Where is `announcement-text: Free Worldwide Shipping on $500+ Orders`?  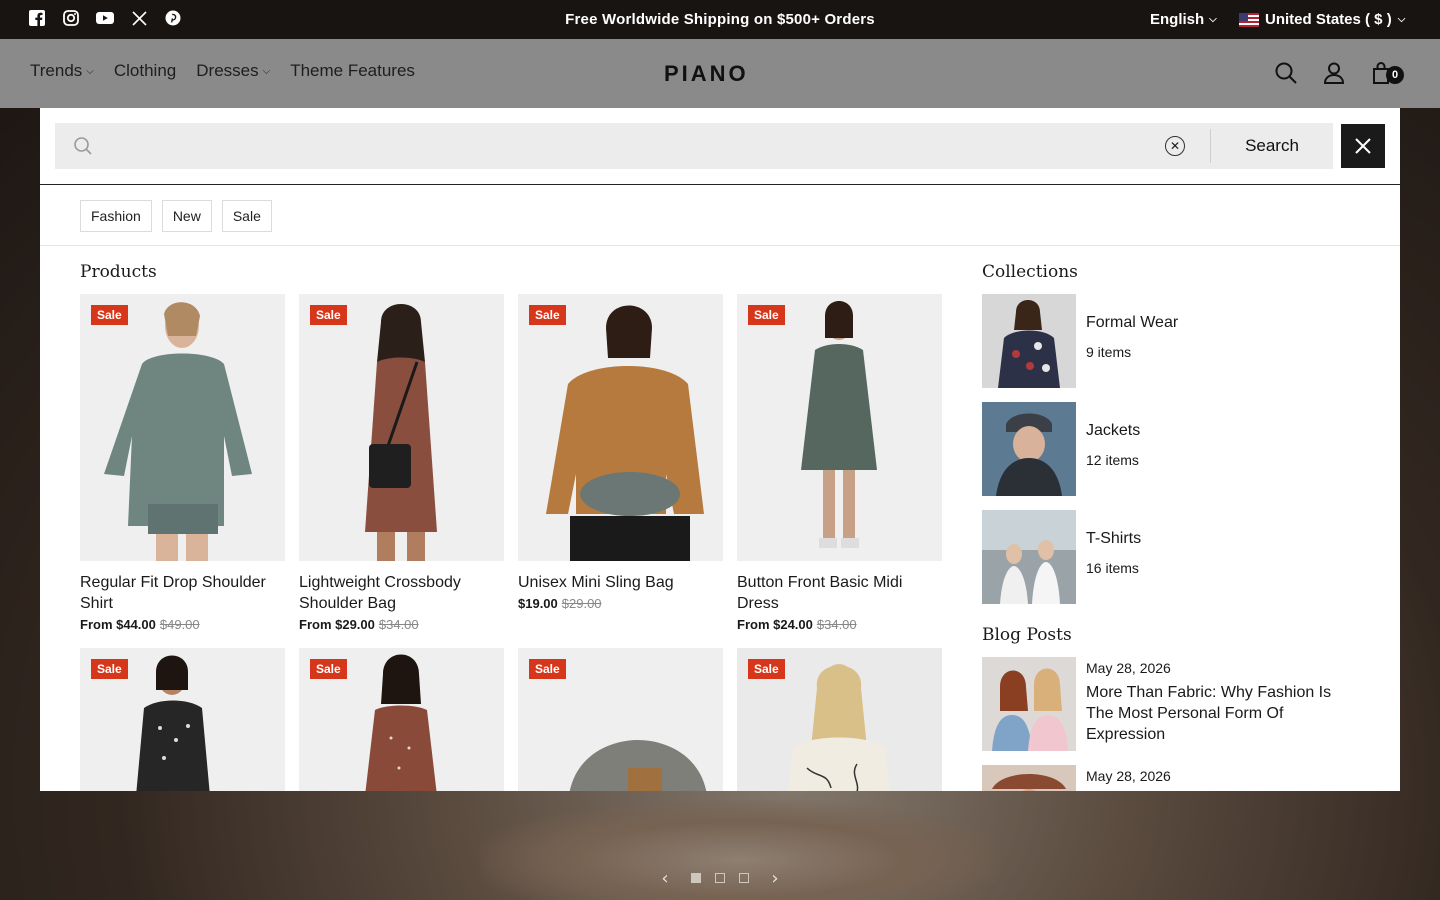
announcement-text: Free Worldwide Shipping on $500+ Orders is located at coordinates (720, 19).